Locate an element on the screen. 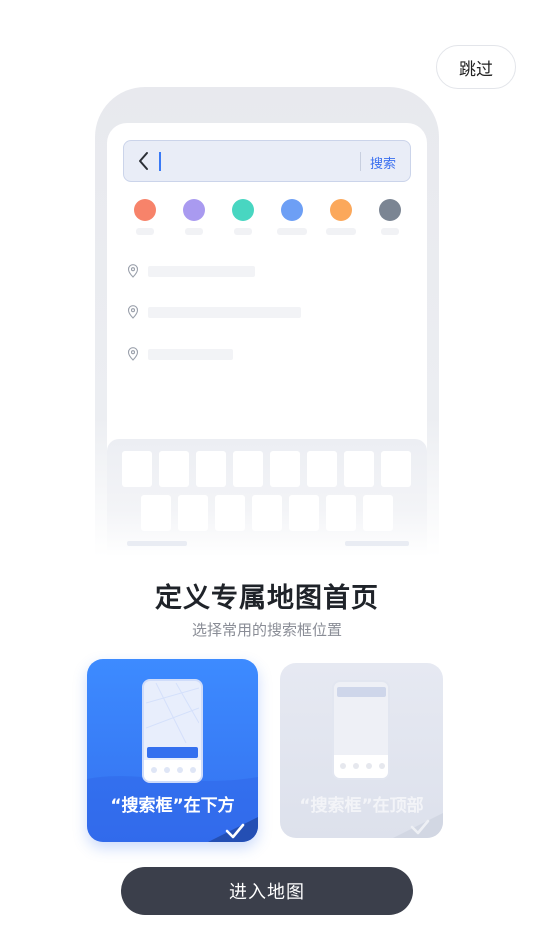 The width and height of the screenshot is (534, 949). map-lines-icon is located at coordinates (172, 713).